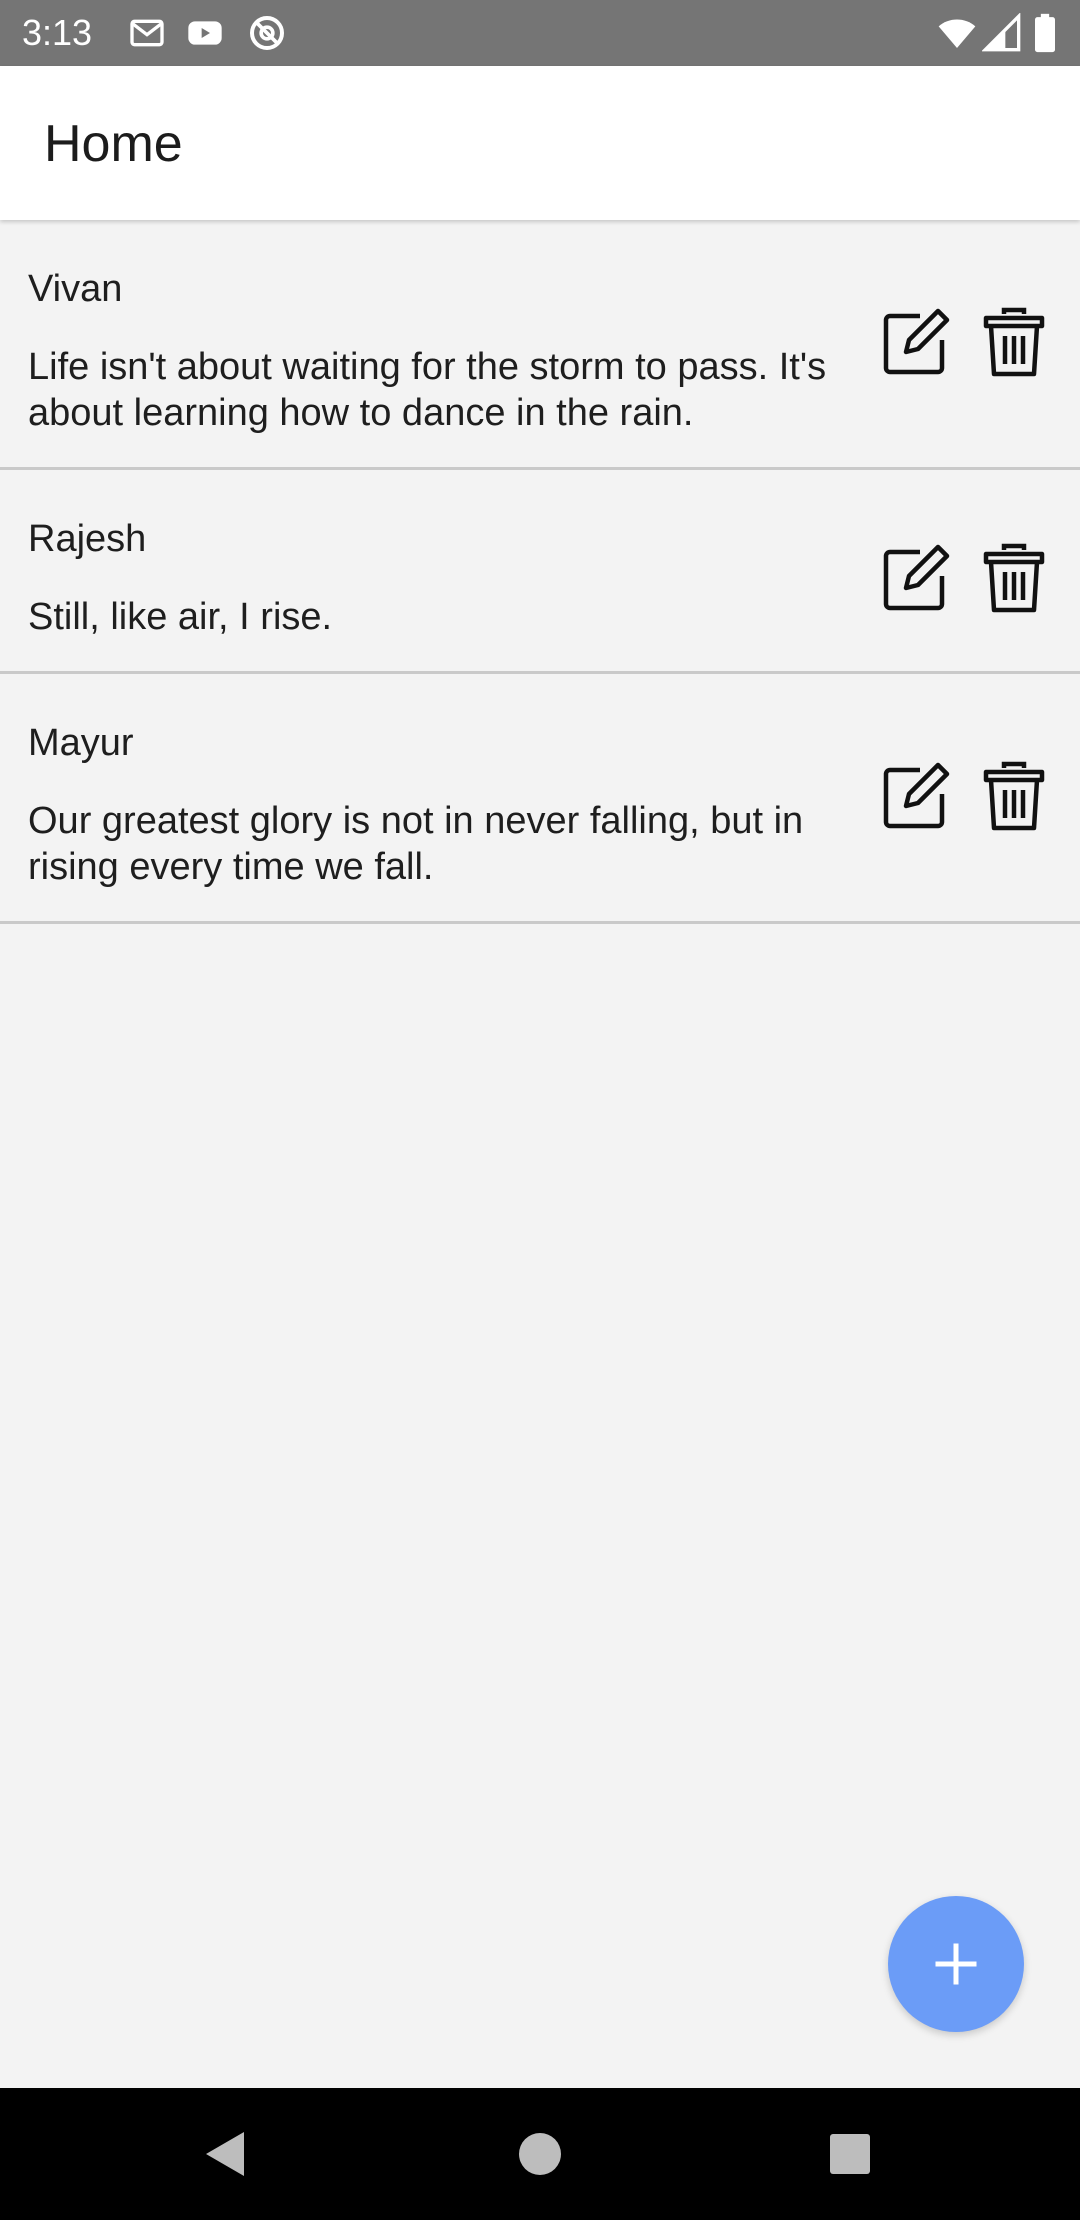 The height and width of the screenshot is (2220, 1080). Describe the element at coordinates (87, 539) in the screenshot. I see `note-author: Rajesh` at that location.